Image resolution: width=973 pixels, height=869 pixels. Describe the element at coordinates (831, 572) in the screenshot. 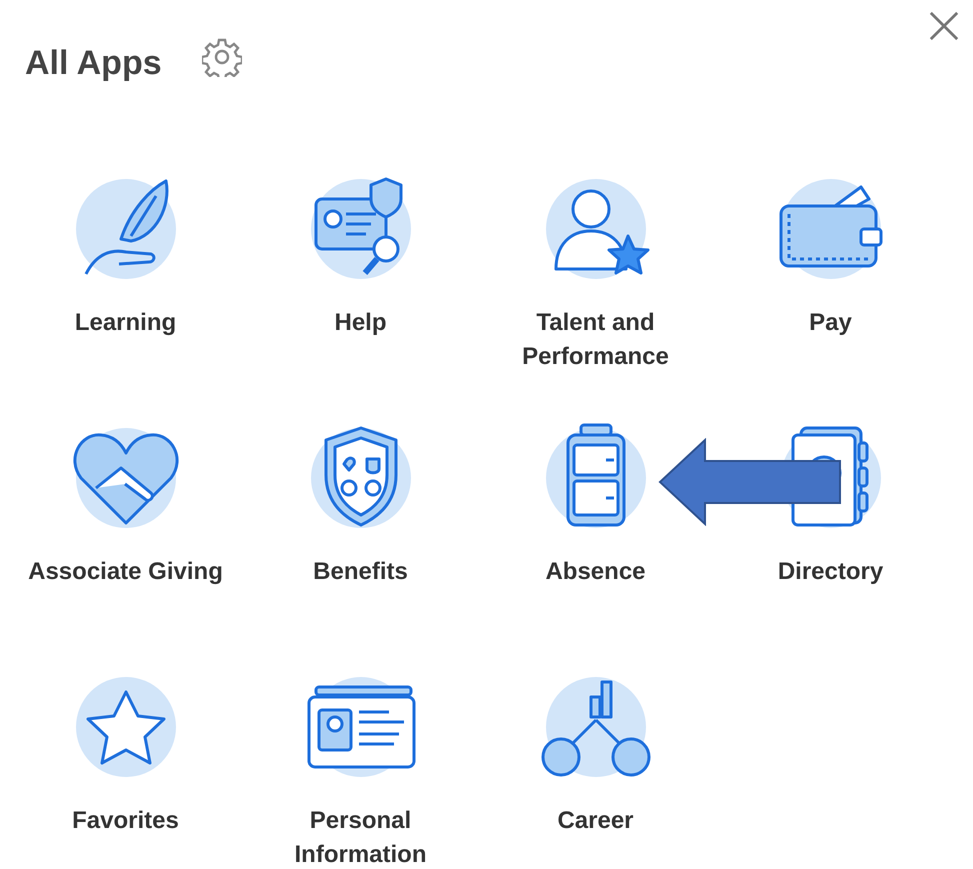

I see `app-label: Directory` at that location.